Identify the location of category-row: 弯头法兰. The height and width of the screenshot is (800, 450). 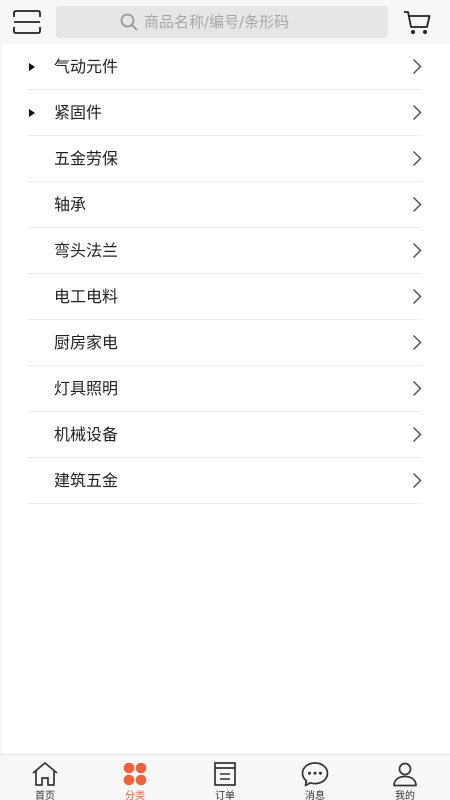
(225, 251).